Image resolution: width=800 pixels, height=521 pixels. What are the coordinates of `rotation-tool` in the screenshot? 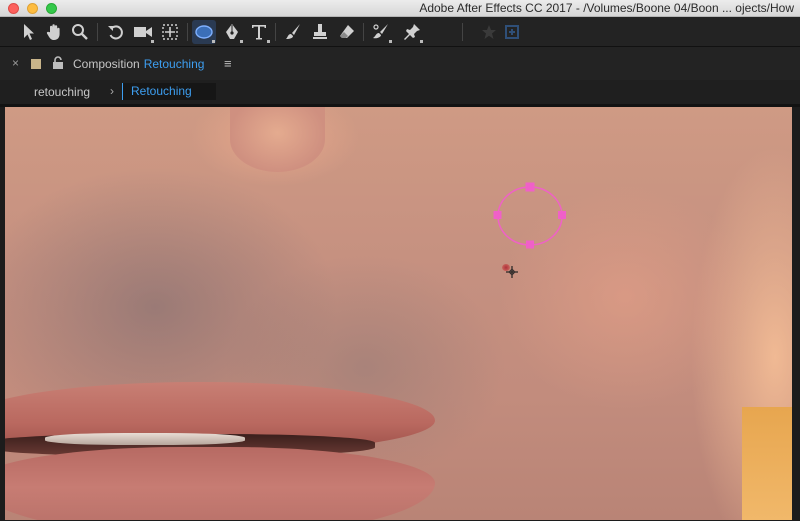 It's located at (116, 32).